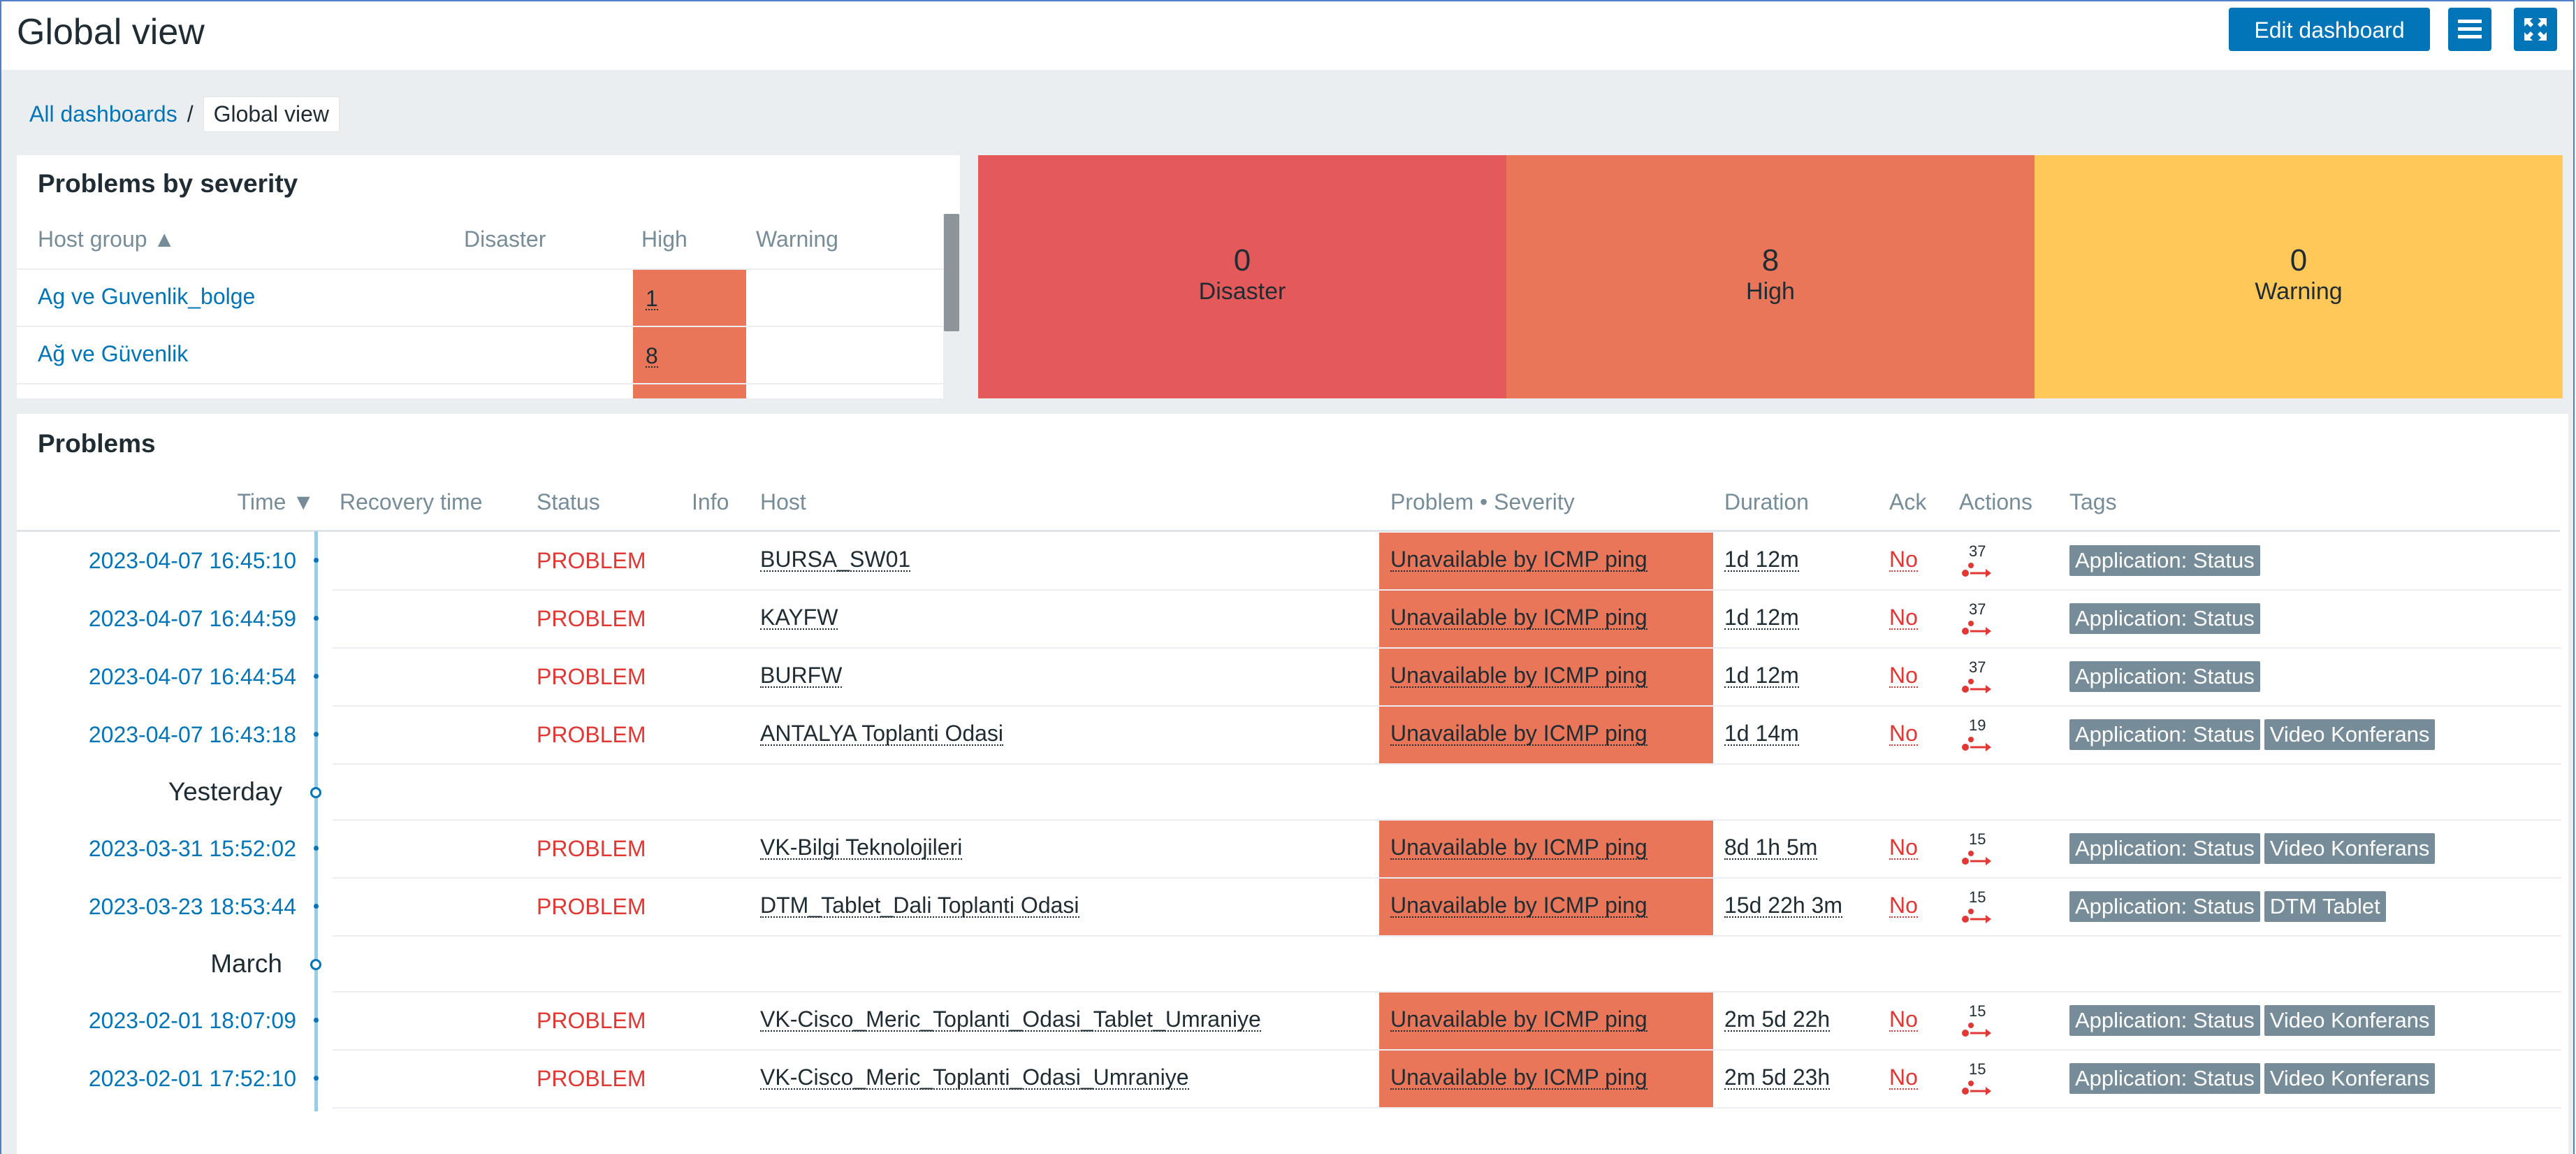  What do you see at coordinates (184, 114) in the screenshot?
I see `breadcrumb: All dashboards / Global view` at bounding box center [184, 114].